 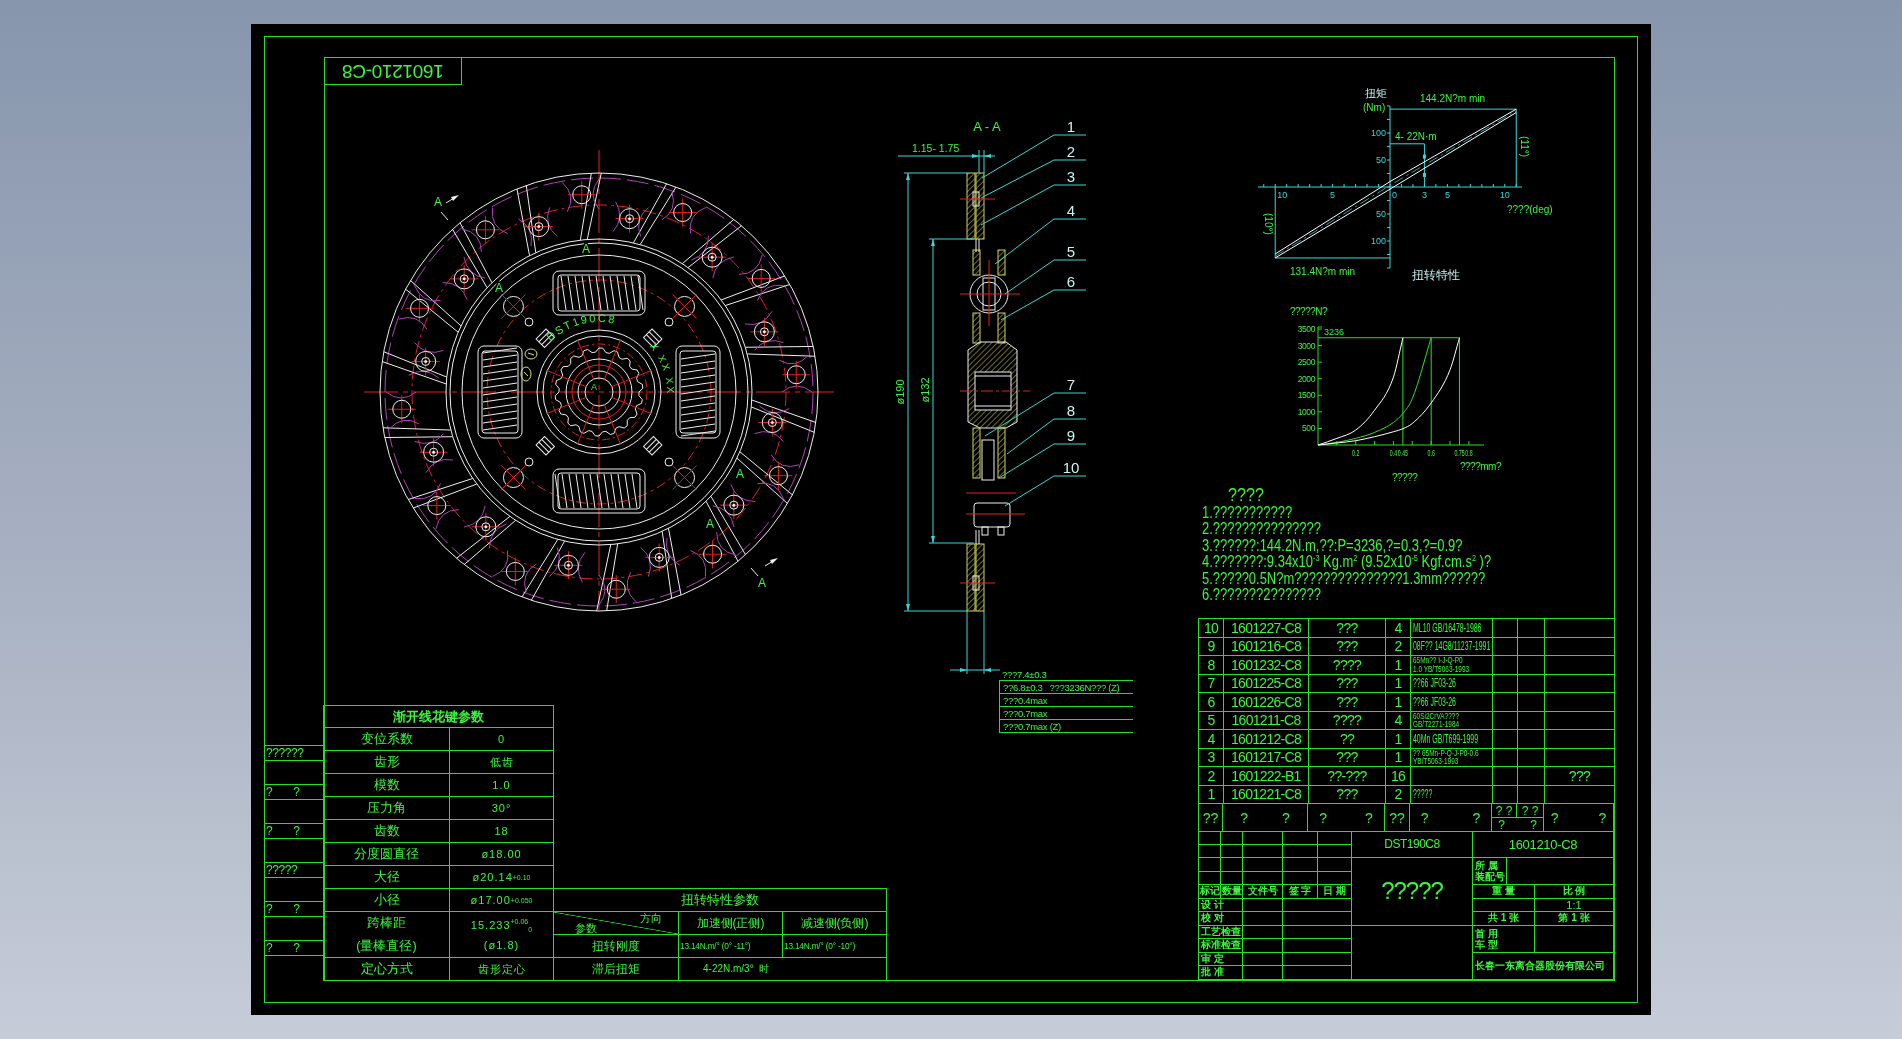 I want to click on table-cell: ??66 JF03-26, so click(x=1452, y=702).